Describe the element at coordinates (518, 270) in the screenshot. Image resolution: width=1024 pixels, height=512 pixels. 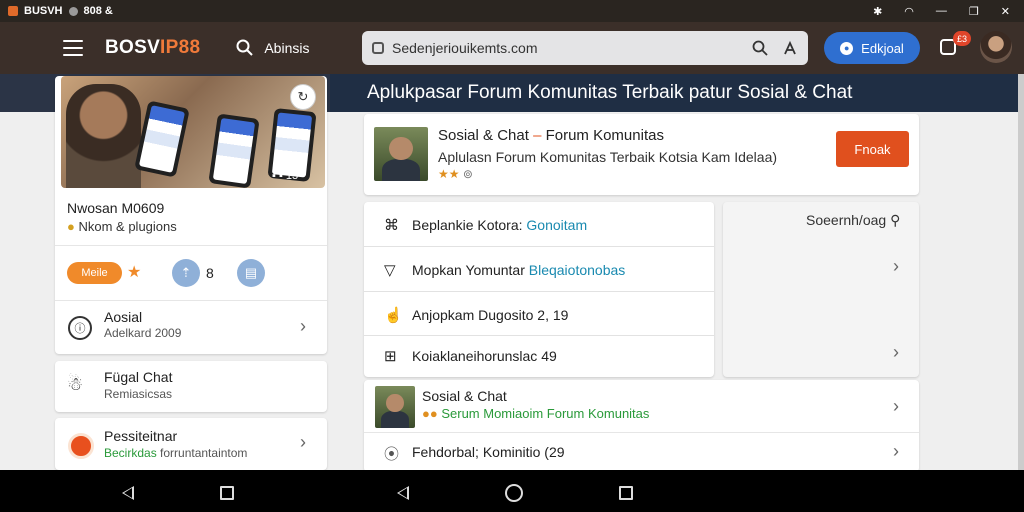
I see `list-item: Mopkan Yomuntar Bleqaiotonobas` at that location.